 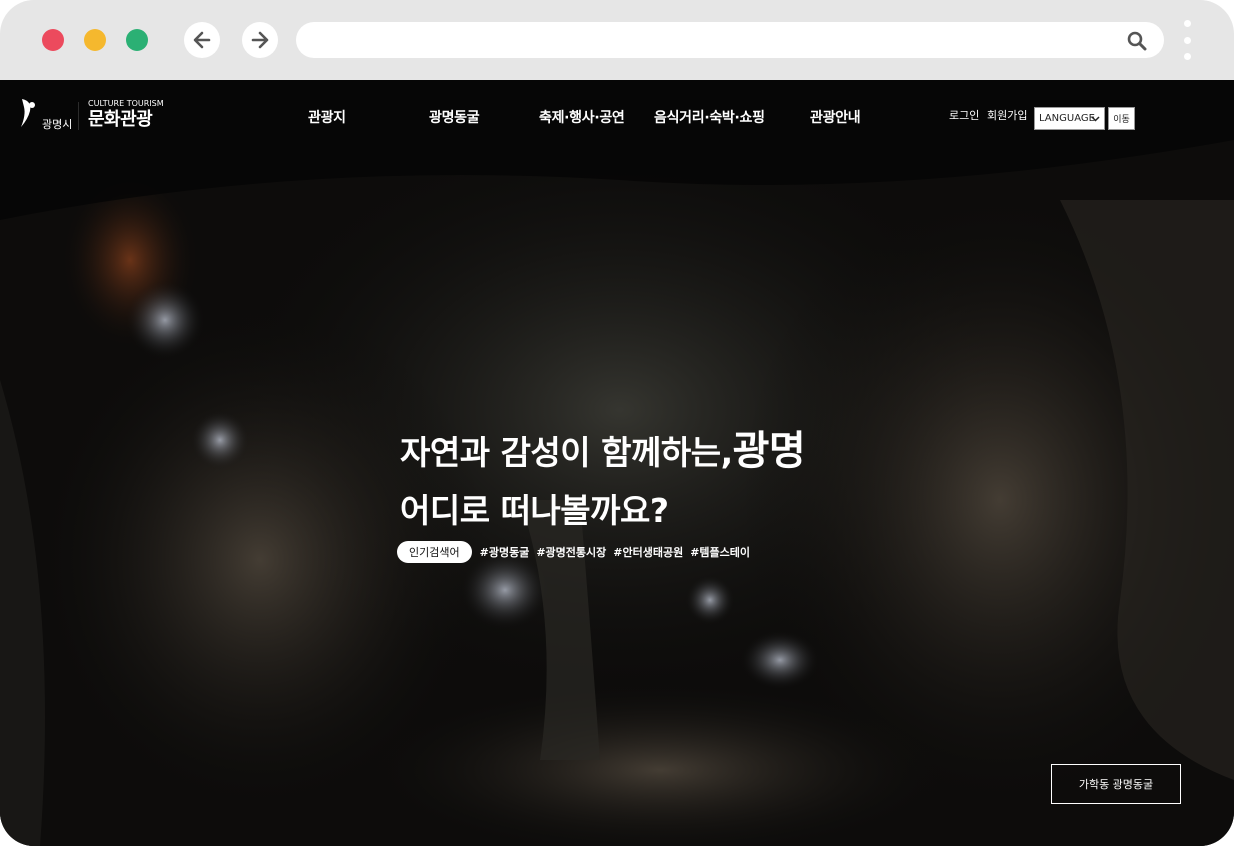 I want to click on close-window-button, so click(x=53, y=40).